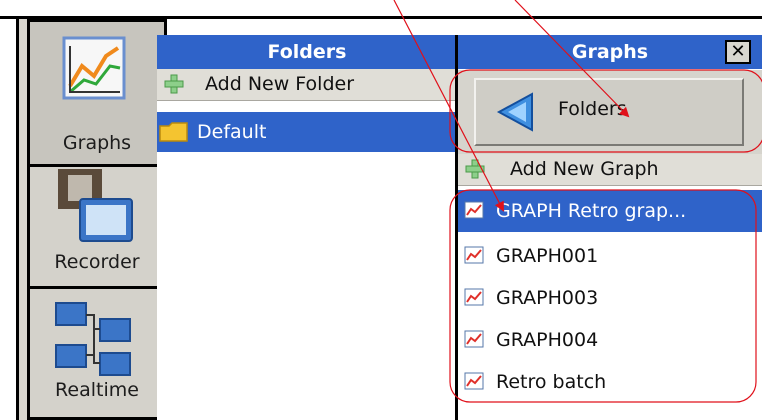 Image resolution: width=762 pixels, height=420 pixels. What do you see at coordinates (547, 340) in the screenshot?
I see `graph-item-label: GRAPH004` at bounding box center [547, 340].